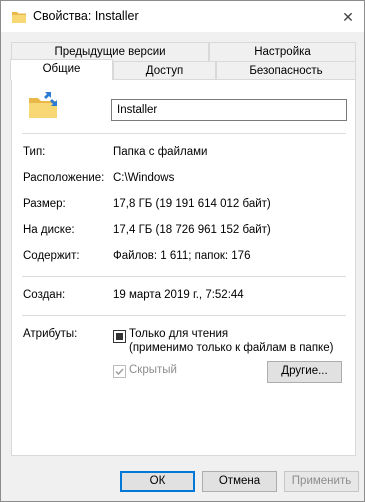 This screenshot has height=502, width=365. I want to click on type-label: Тип:, so click(34, 152).